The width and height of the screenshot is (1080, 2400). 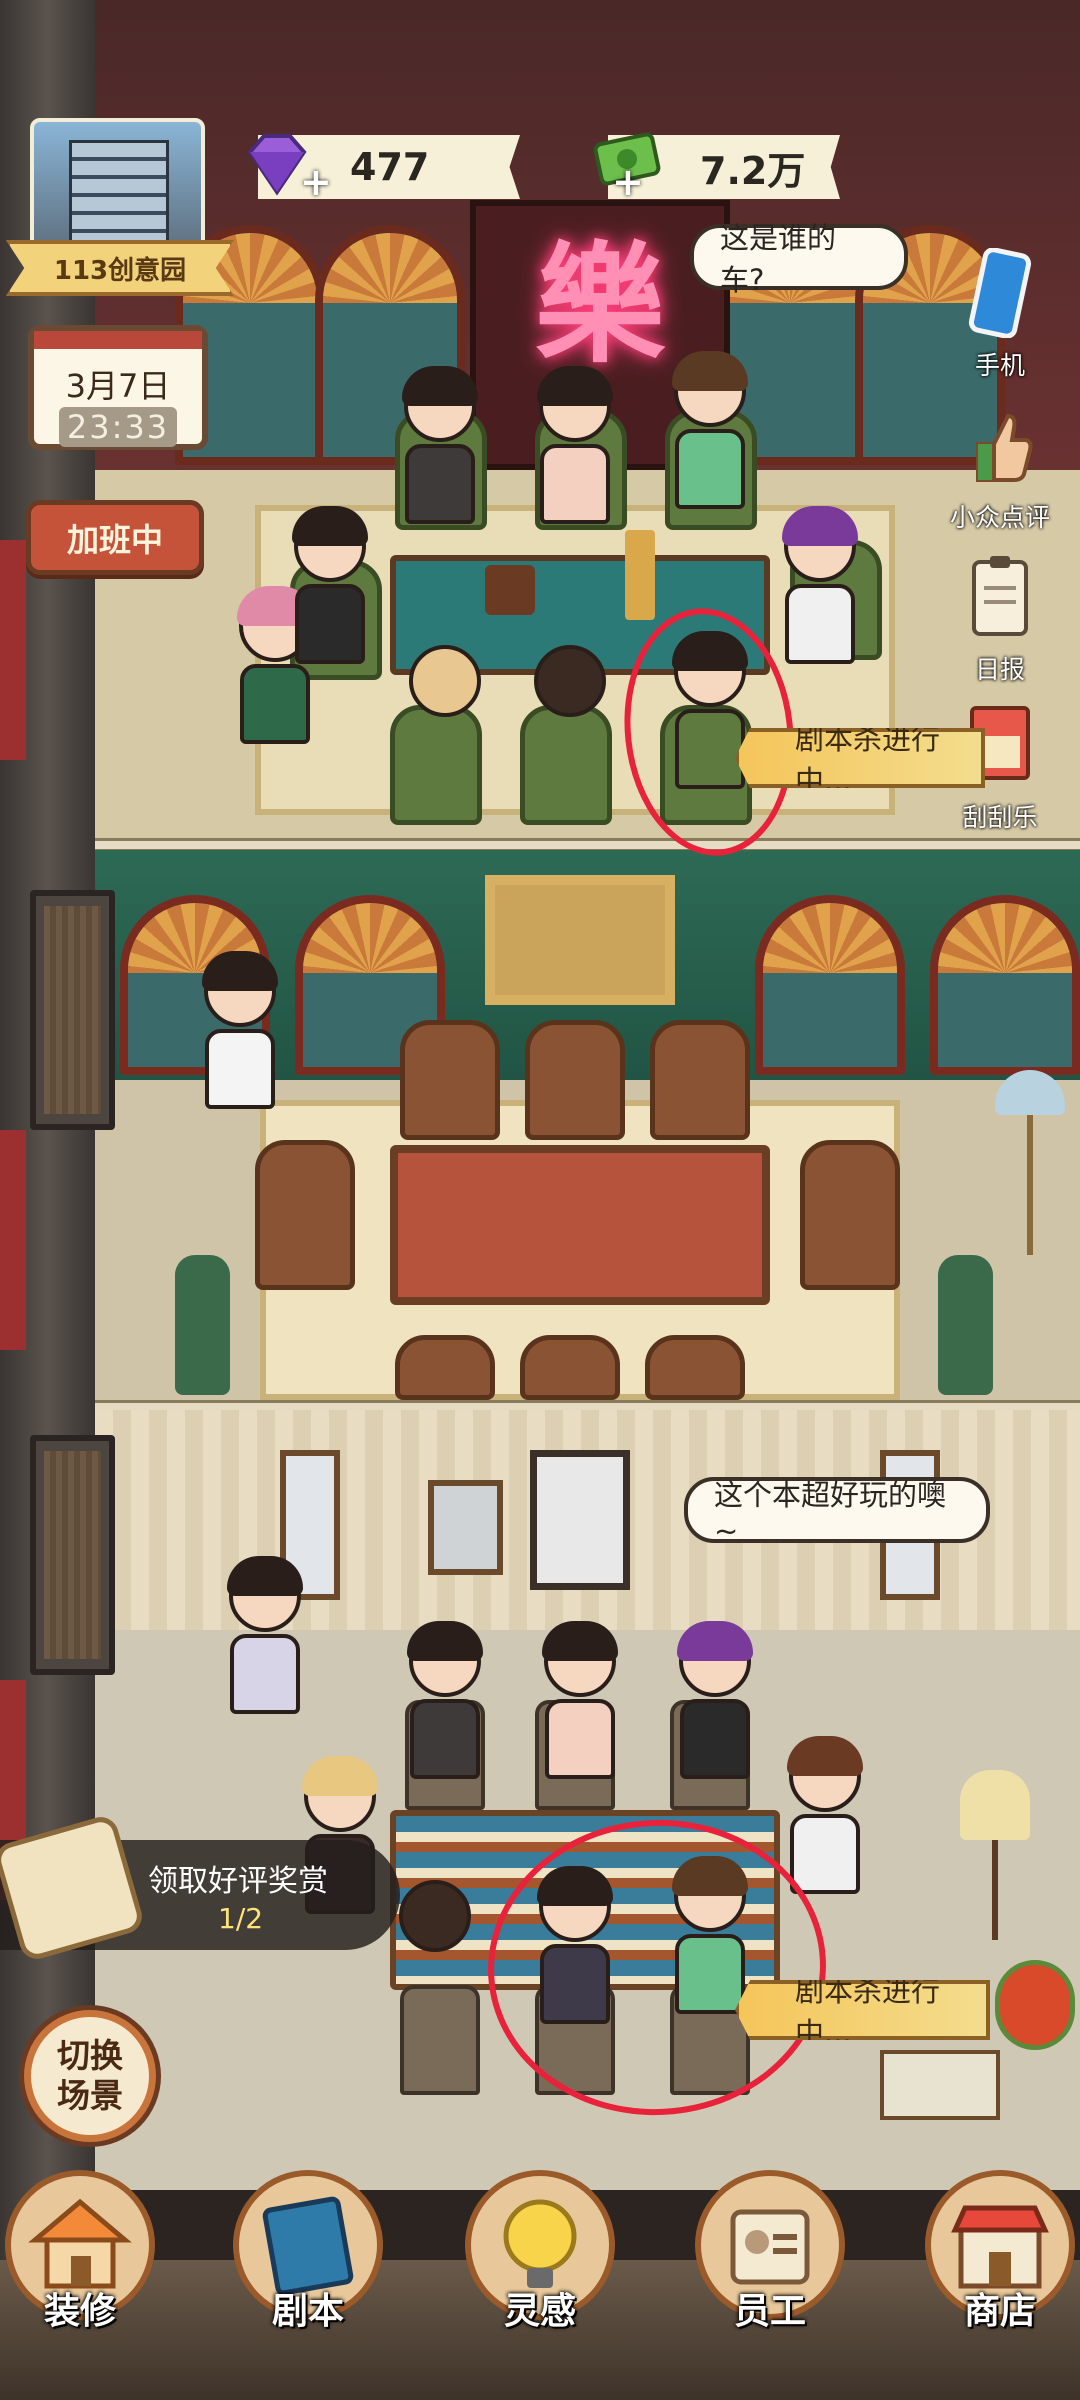 I want to click on game-time: 23:33, so click(x=118, y=427).